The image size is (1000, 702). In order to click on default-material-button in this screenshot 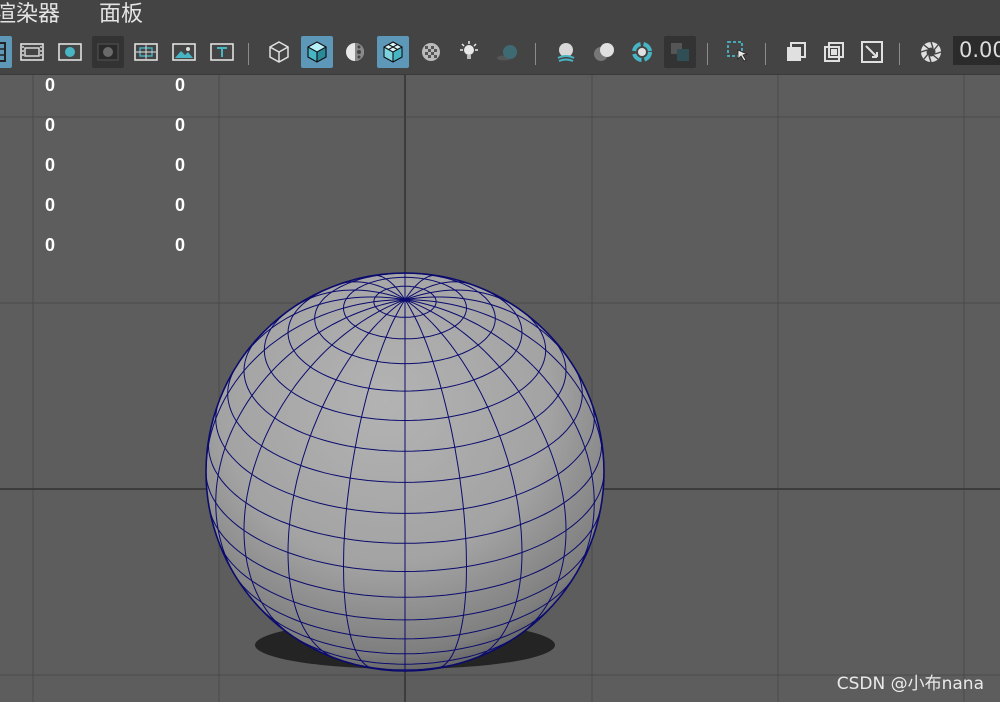, I will do `click(355, 52)`.